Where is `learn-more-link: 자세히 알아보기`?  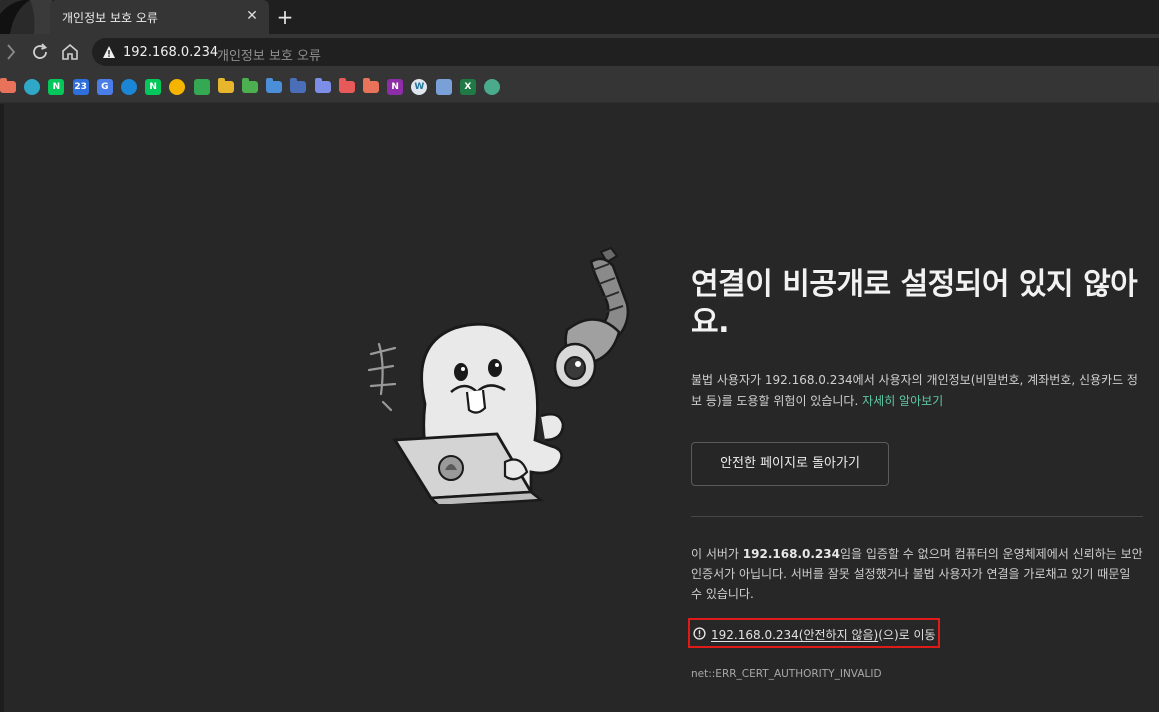
learn-more-link: 자세히 알아보기 is located at coordinates (902, 401).